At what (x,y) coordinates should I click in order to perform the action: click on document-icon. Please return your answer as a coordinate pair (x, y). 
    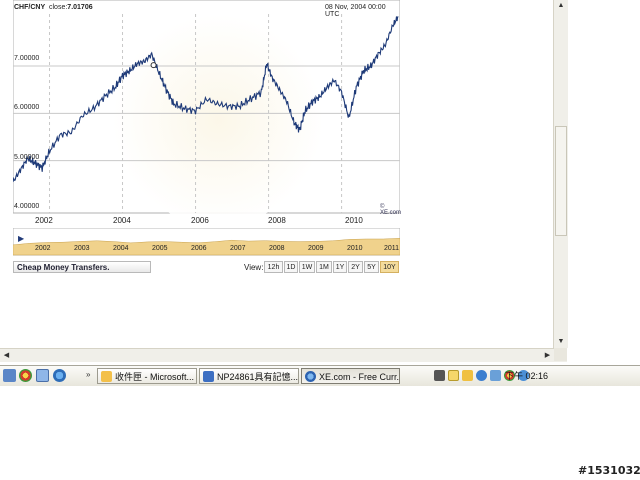
    Looking at the image, I should click on (208, 376).